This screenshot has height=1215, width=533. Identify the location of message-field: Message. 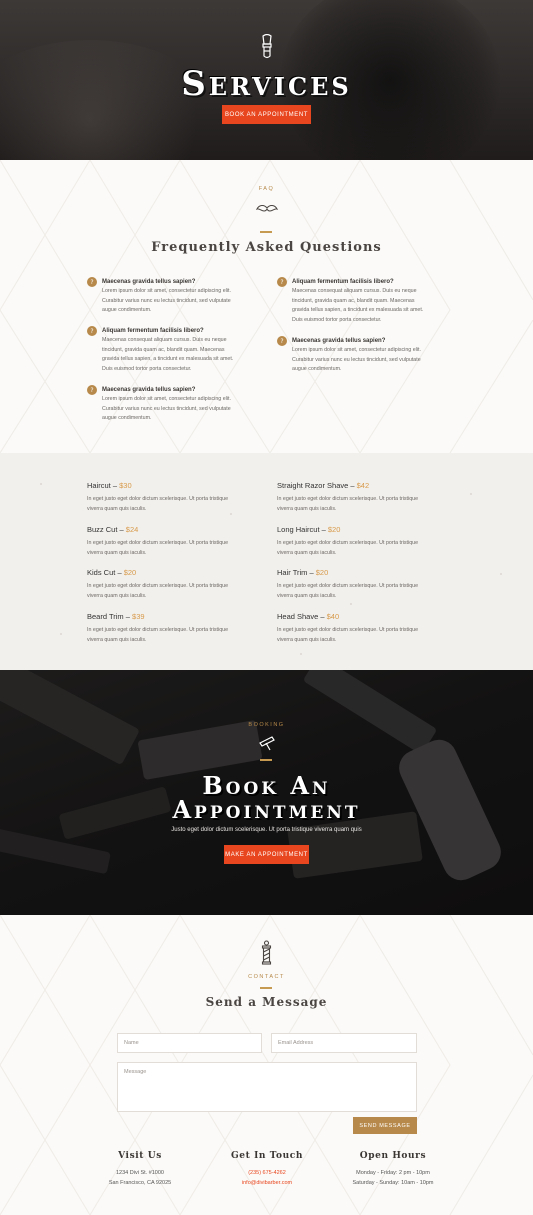
(267, 1087).